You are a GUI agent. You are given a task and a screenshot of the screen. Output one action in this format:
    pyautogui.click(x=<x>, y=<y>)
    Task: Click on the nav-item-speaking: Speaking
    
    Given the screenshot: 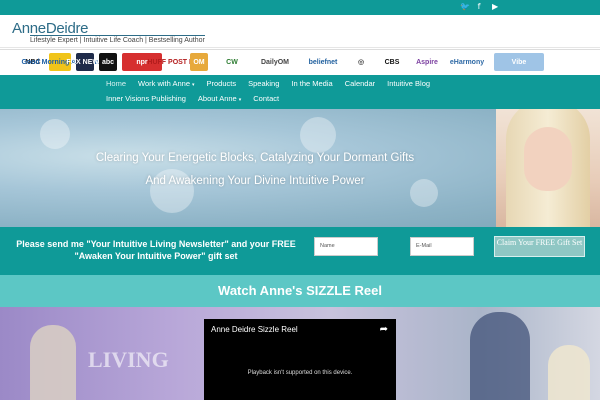 What is the action you would take?
    pyautogui.click(x=263, y=83)
    